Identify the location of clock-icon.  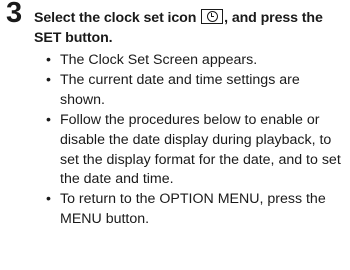
(212, 16).